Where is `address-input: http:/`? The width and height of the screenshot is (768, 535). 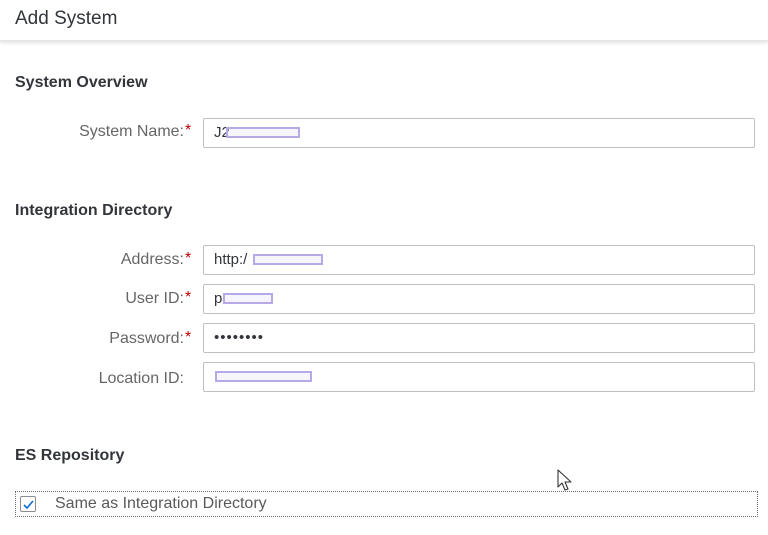 address-input: http:/ is located at coordinates (479, 260).